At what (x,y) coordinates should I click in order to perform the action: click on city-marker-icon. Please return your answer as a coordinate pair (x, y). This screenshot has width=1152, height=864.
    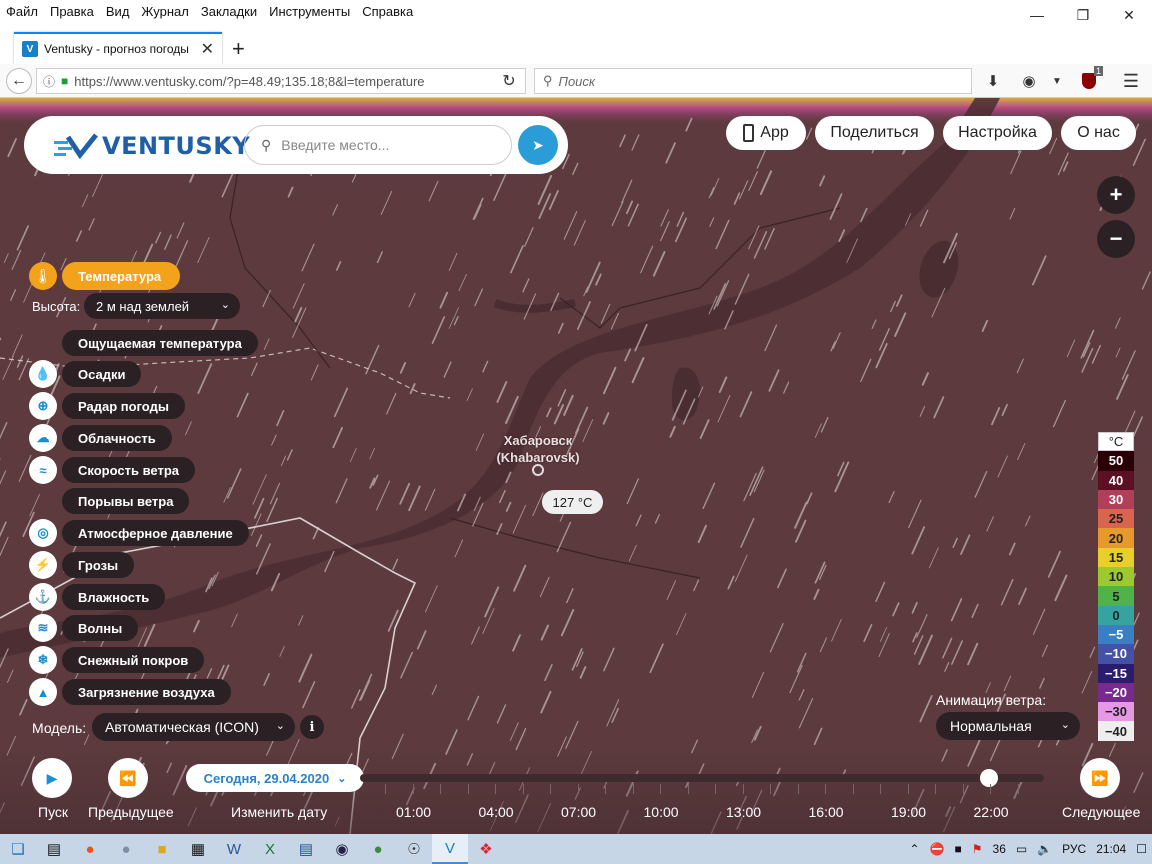
    Looking at the image, I should click on (538, 470).